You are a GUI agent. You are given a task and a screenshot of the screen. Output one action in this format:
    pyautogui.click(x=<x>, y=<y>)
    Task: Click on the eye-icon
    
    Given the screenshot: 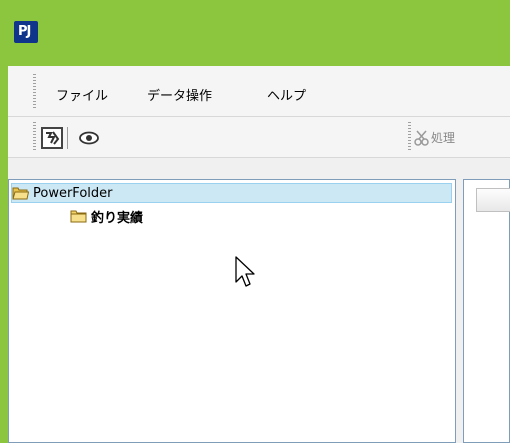 What is the action you would take?
    pyautogui.click(x=89, y=138)
    